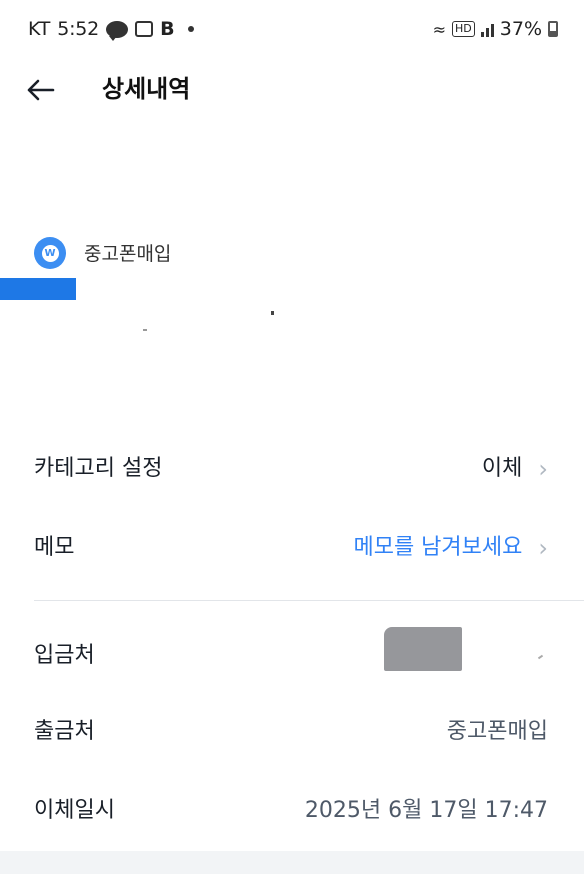  Describe the element at coordinates (78, 29) in the screenshot. I see `clock: 5:52` at that location.